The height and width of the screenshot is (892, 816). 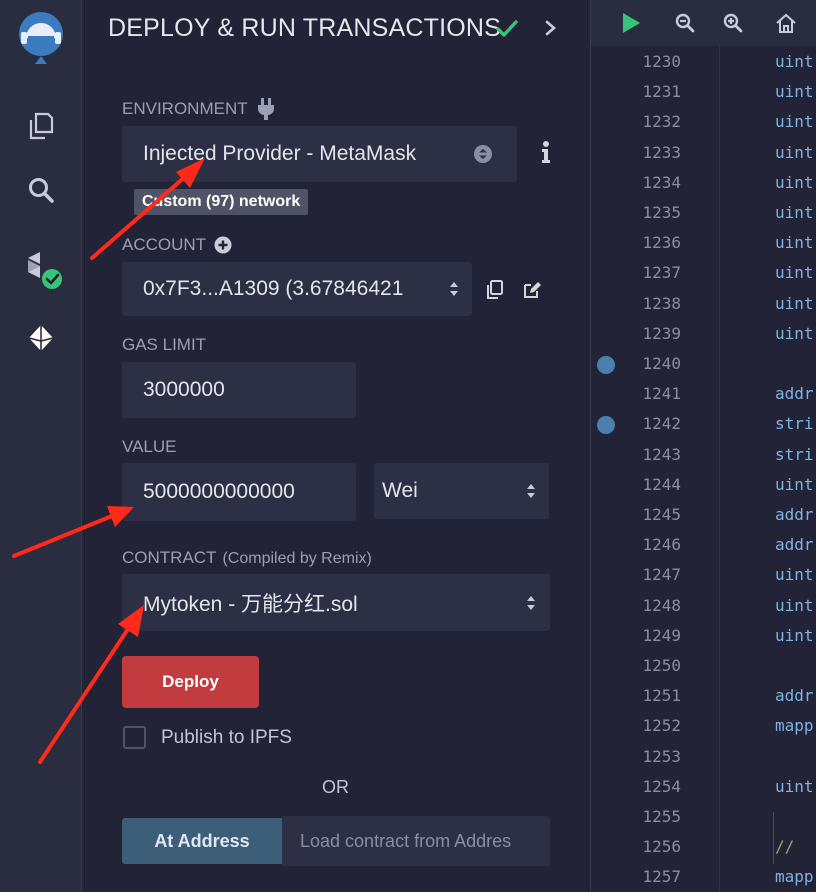 What do you see at coordinates (296, 559) in the screenshot?
I see `contract-sublabel: (Compiled by Remix)` at bounding box center [296, 559].